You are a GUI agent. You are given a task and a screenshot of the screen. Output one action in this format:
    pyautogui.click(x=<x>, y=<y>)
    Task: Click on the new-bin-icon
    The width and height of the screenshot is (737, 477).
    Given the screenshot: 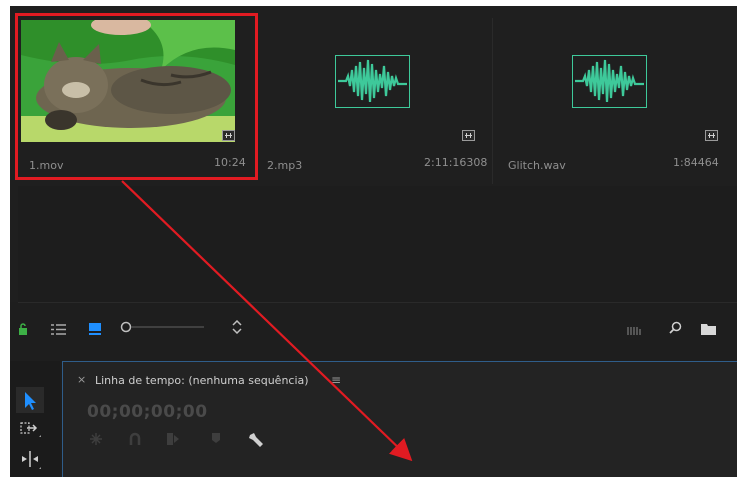 What is the action you would take?
    pyautogui.click(x=708, y=329)
    